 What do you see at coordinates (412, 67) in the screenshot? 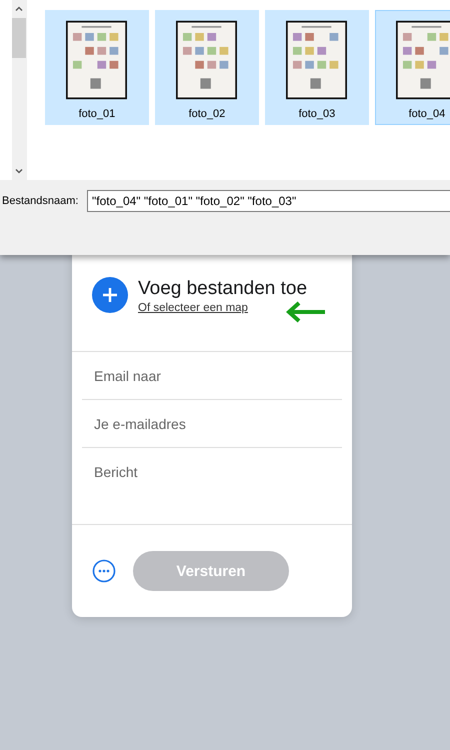
I see `file-tile: foto_04` at bounding box center [412, 67].